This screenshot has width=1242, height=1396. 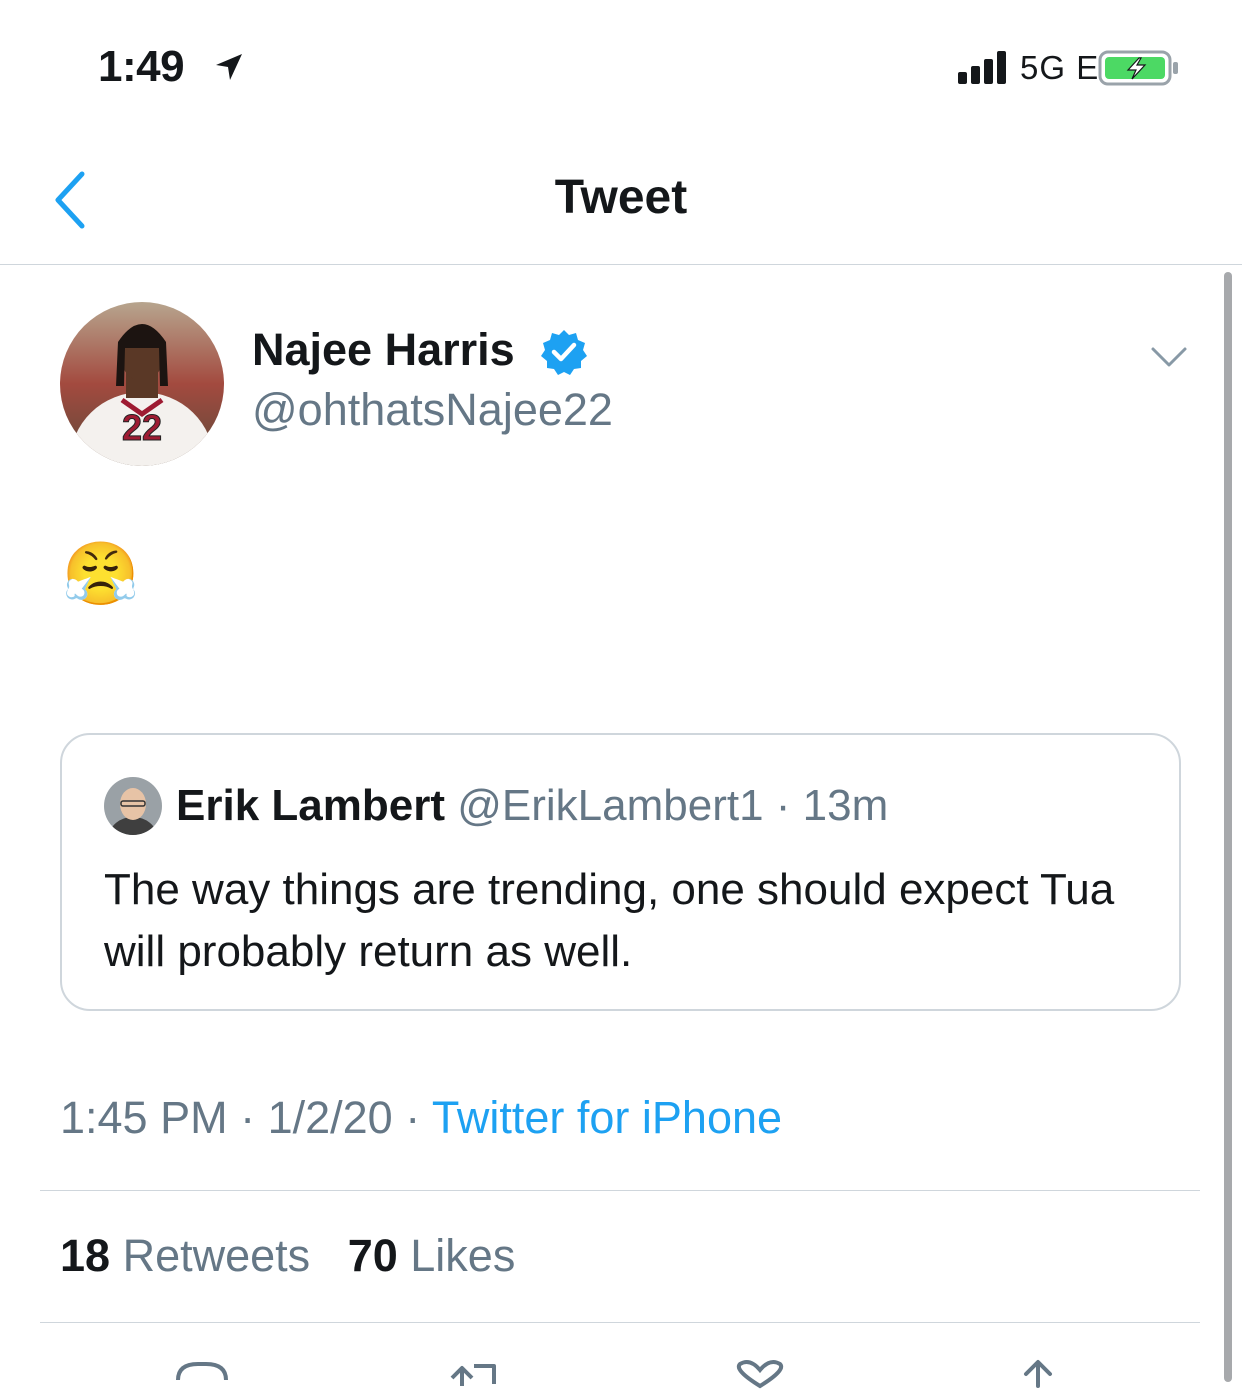 I want to click on likes-count: 70, so click(x=372, y=1255).